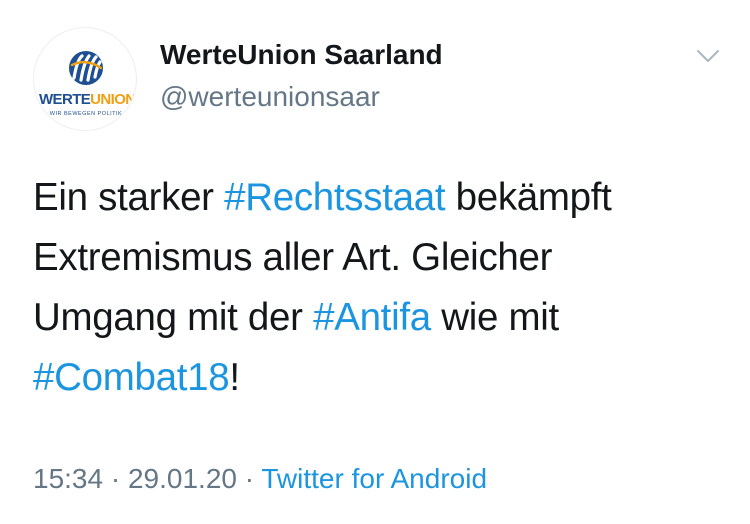  Describe the element at coordinates (129, 197) in the screenshot. I see `tweet-text-segment: Ein starker` at that location.